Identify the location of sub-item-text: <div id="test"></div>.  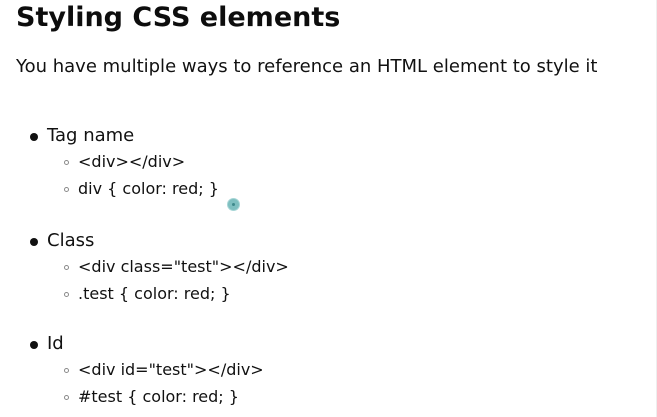
(171, 369).